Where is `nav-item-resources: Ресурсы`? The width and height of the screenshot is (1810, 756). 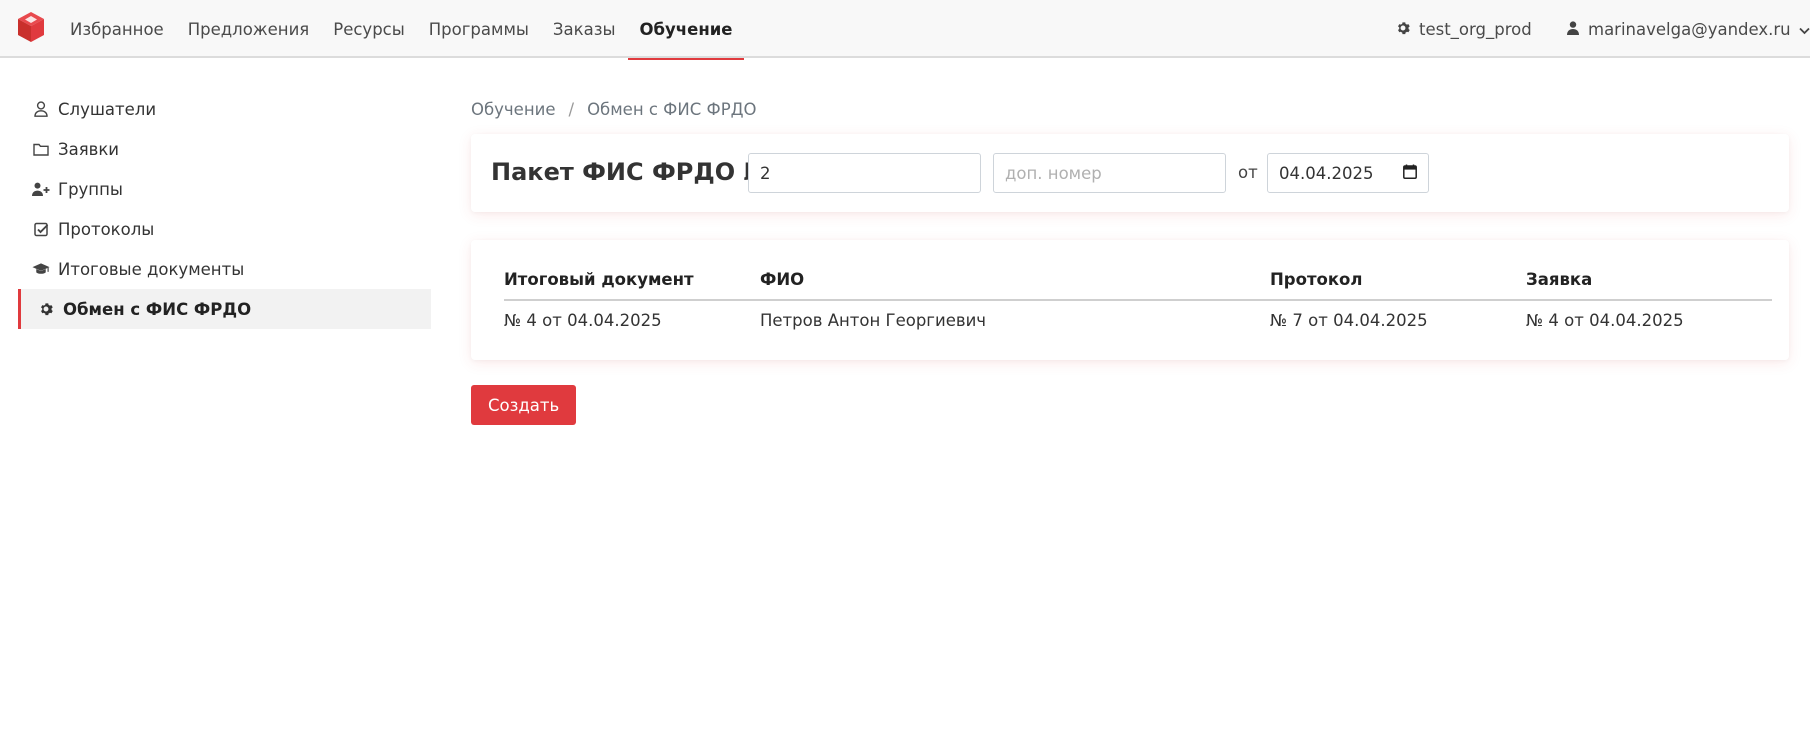
nav-item-resources: Ресурсы is located at coordinates (369, 29).